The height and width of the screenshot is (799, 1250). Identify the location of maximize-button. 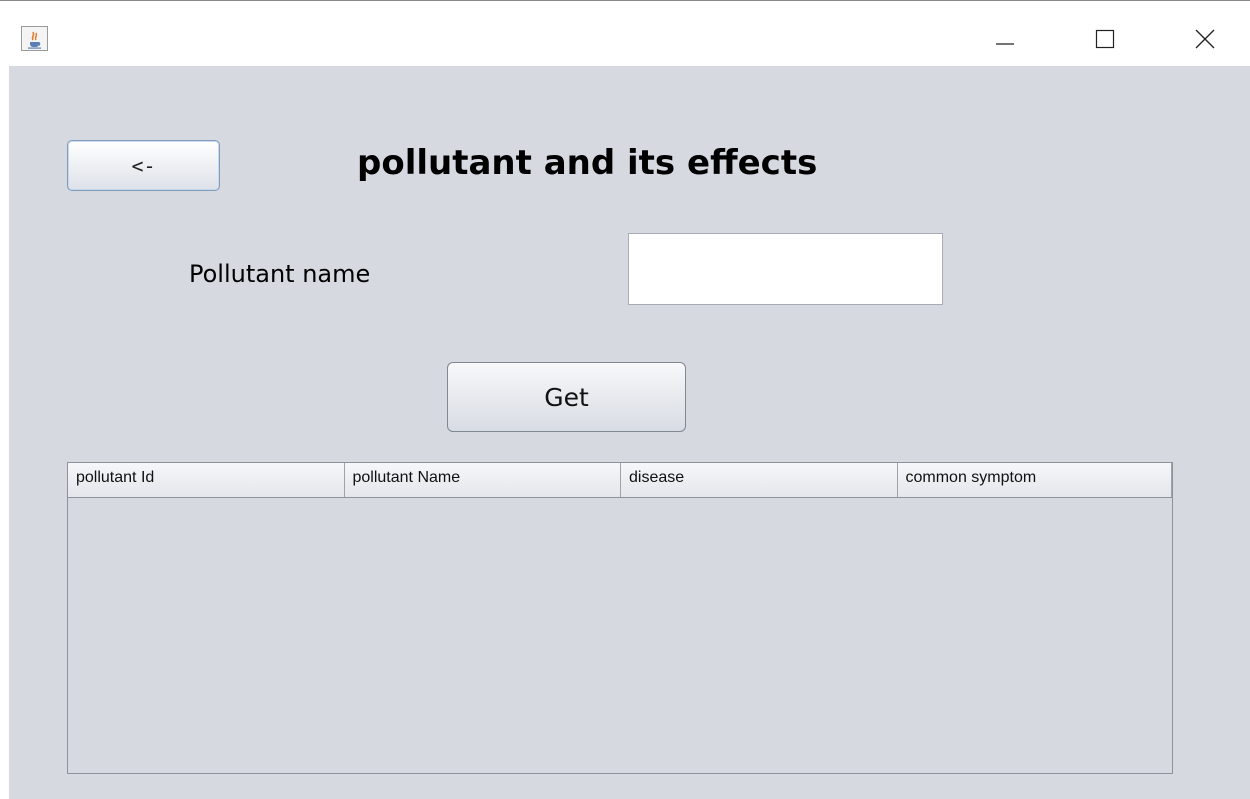
(1105, 39).